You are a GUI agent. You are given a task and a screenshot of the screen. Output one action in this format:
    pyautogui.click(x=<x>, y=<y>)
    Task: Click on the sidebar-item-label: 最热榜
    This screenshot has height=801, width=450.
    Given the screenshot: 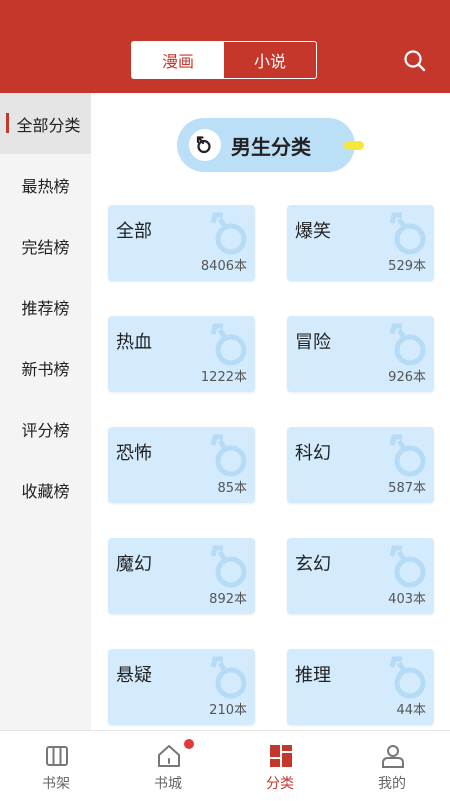 What is the action you would take?
    pyautogui.click(x=45, y=186)
    